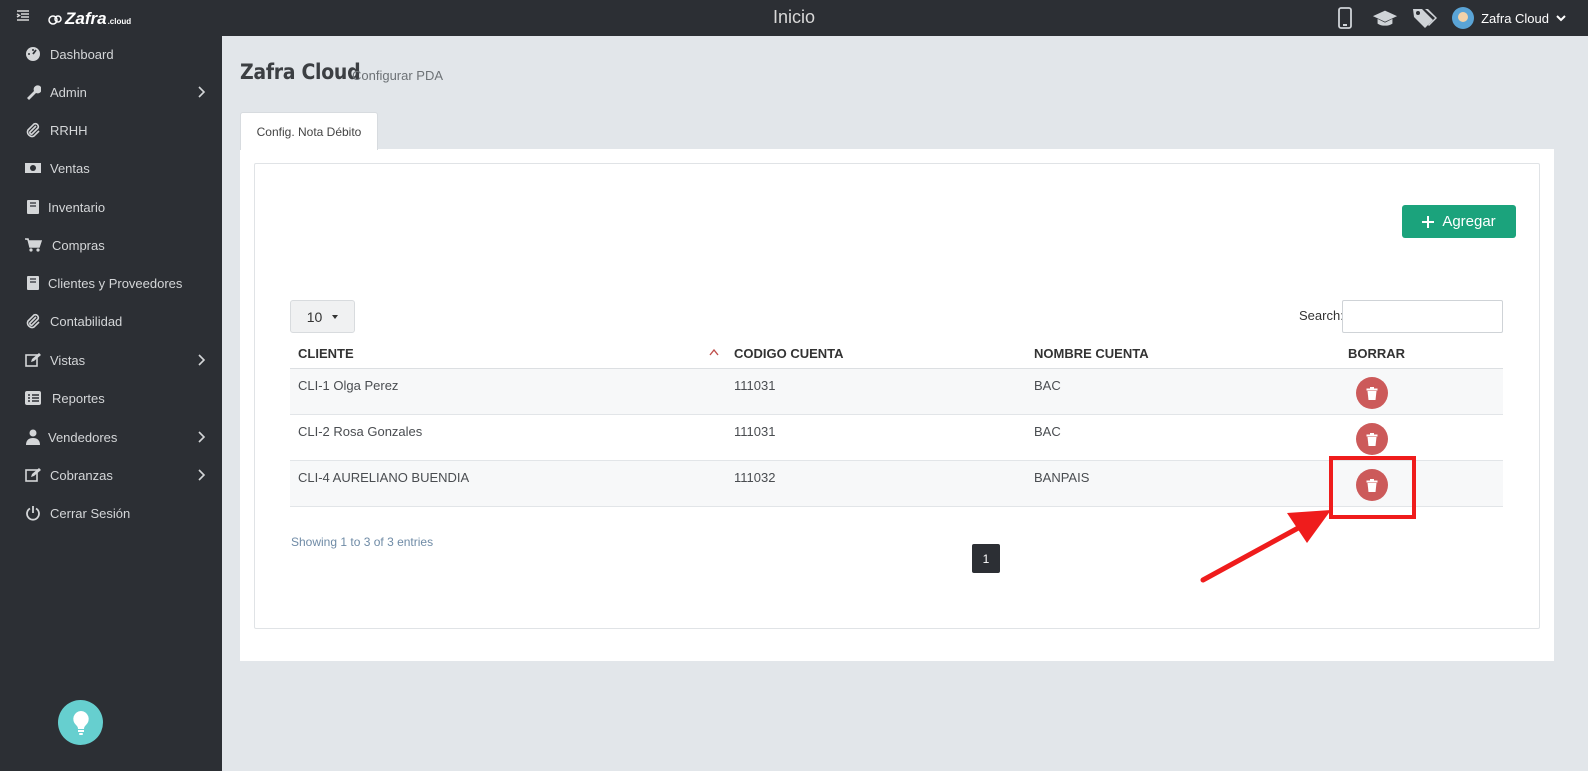  I want to click on sidebar-item-ventas: Ventas, so click(111, 168).